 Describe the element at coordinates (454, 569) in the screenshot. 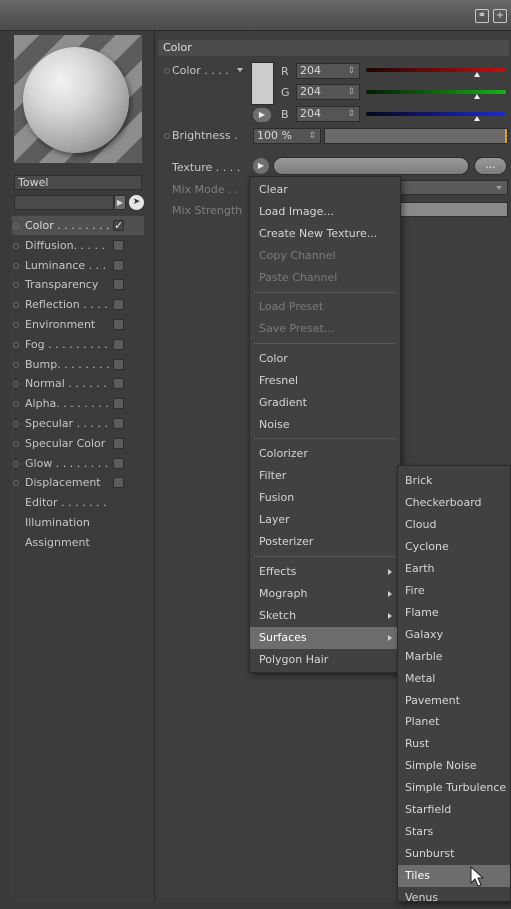

I see `surface-item: Earth` at that location.